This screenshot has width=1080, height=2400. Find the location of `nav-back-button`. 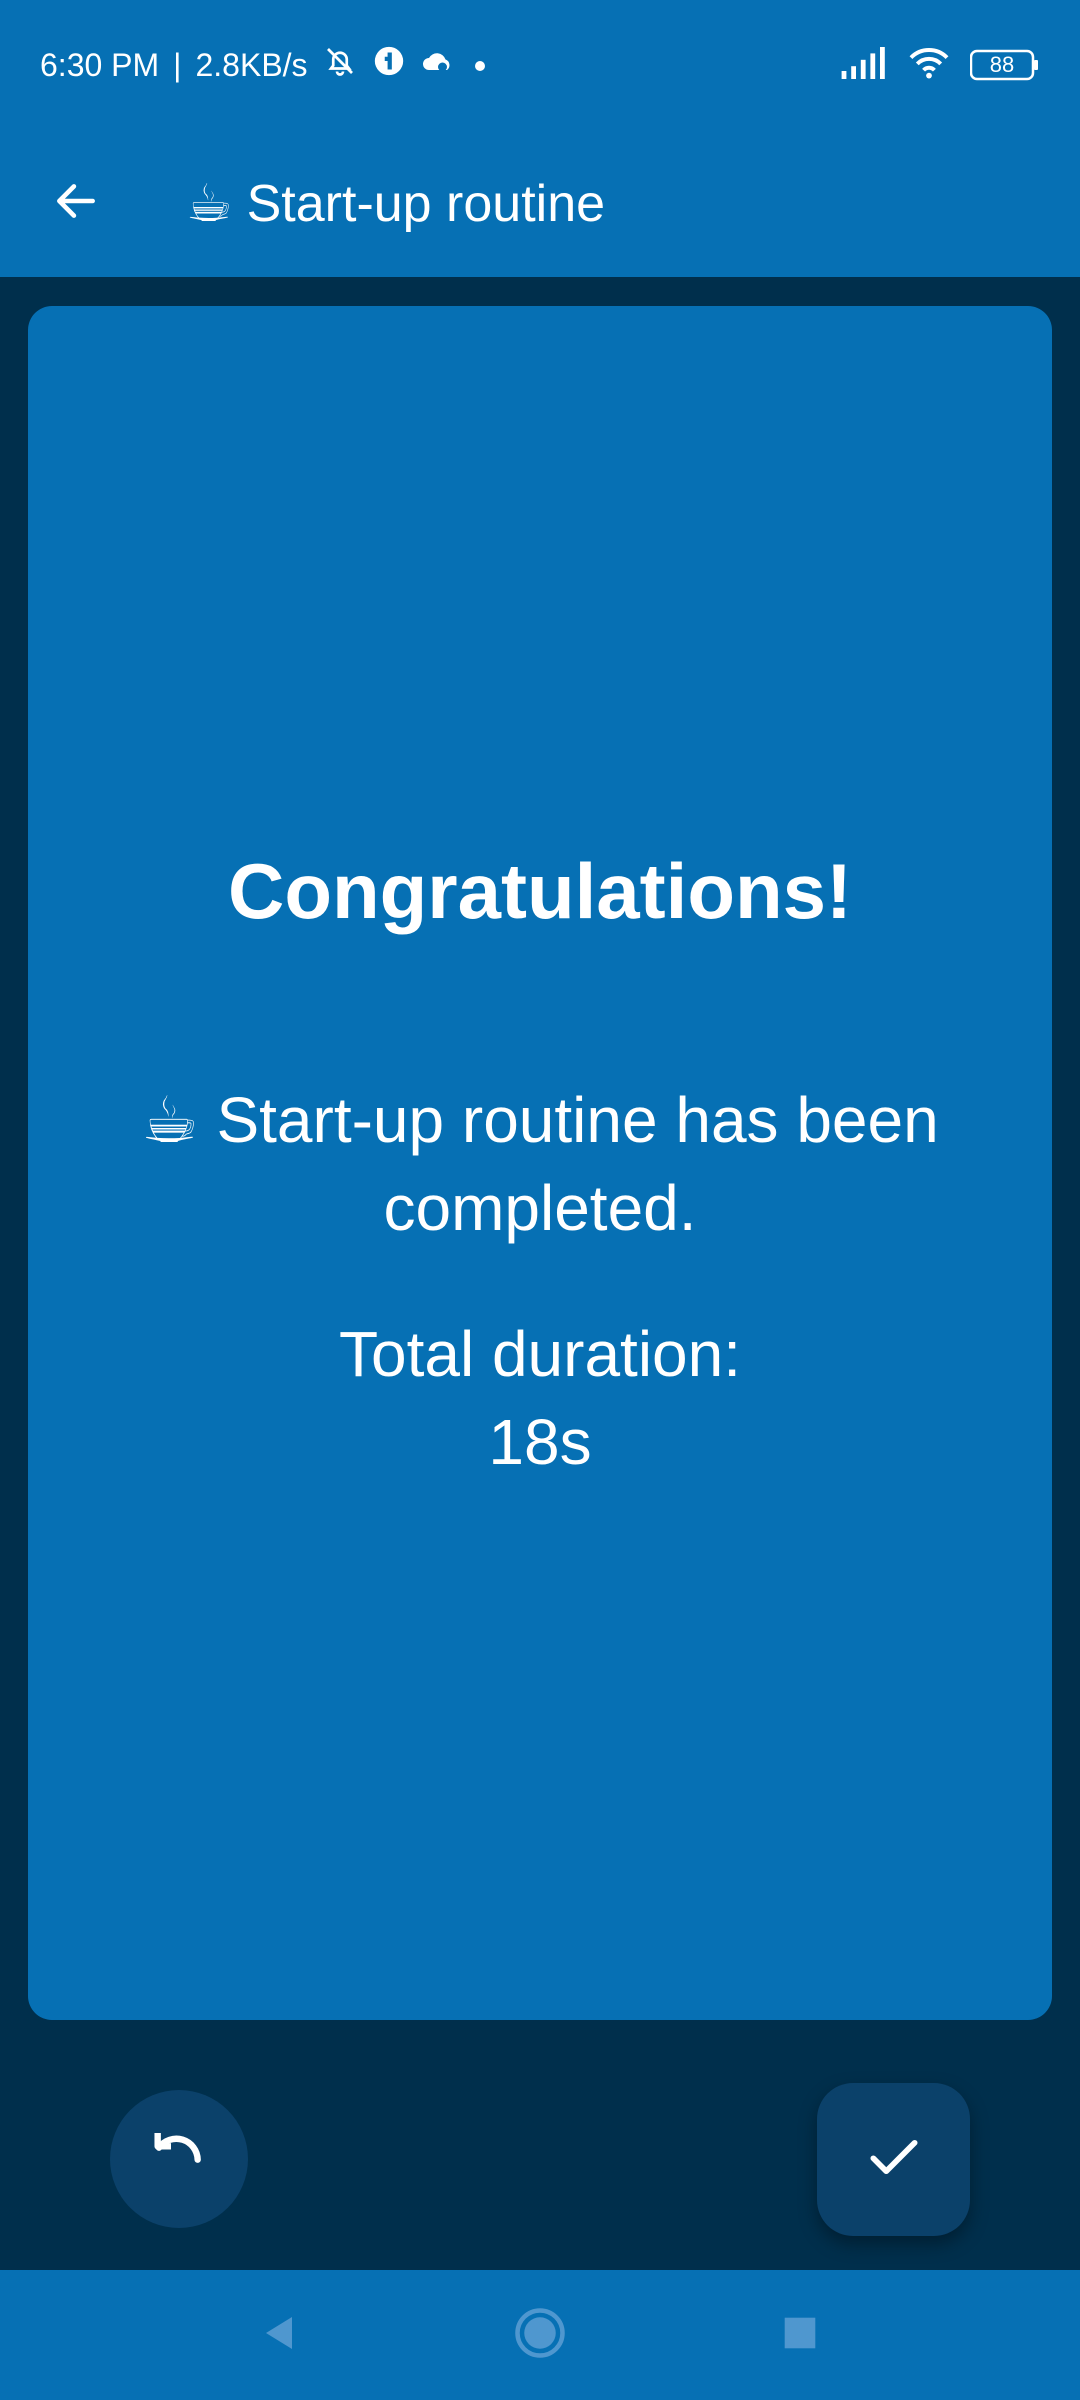

nav-back-button is located at coordinates (280, 2335).